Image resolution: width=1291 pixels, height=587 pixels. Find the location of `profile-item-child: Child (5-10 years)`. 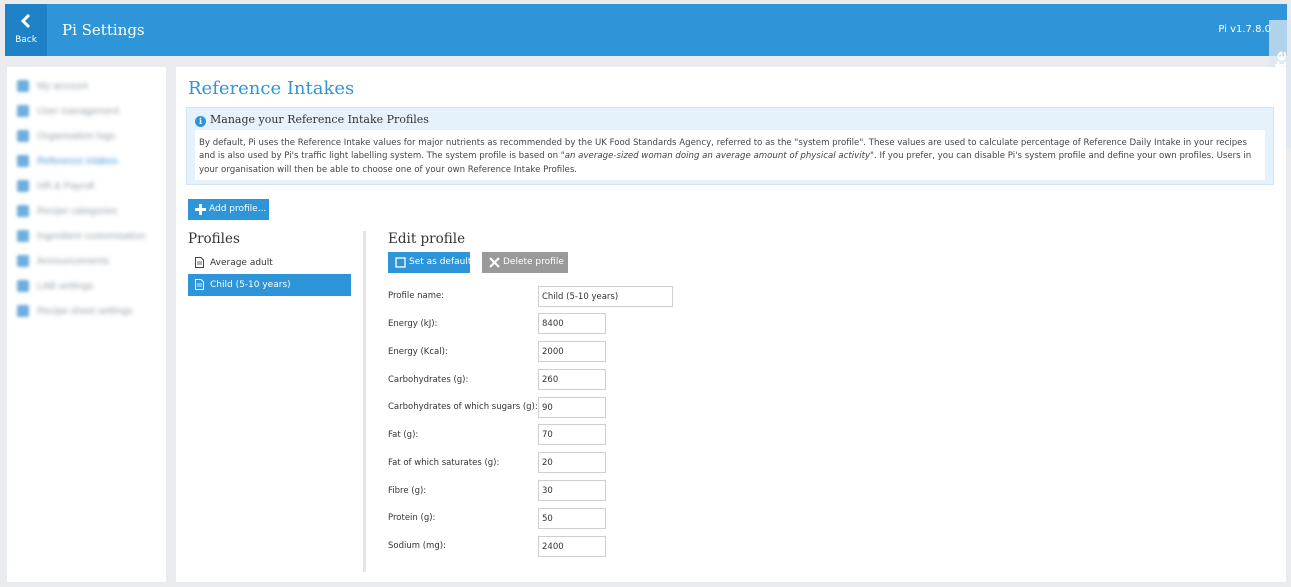

profile-item-child: Child (5-10 years) is located at coordinates (269, 285).